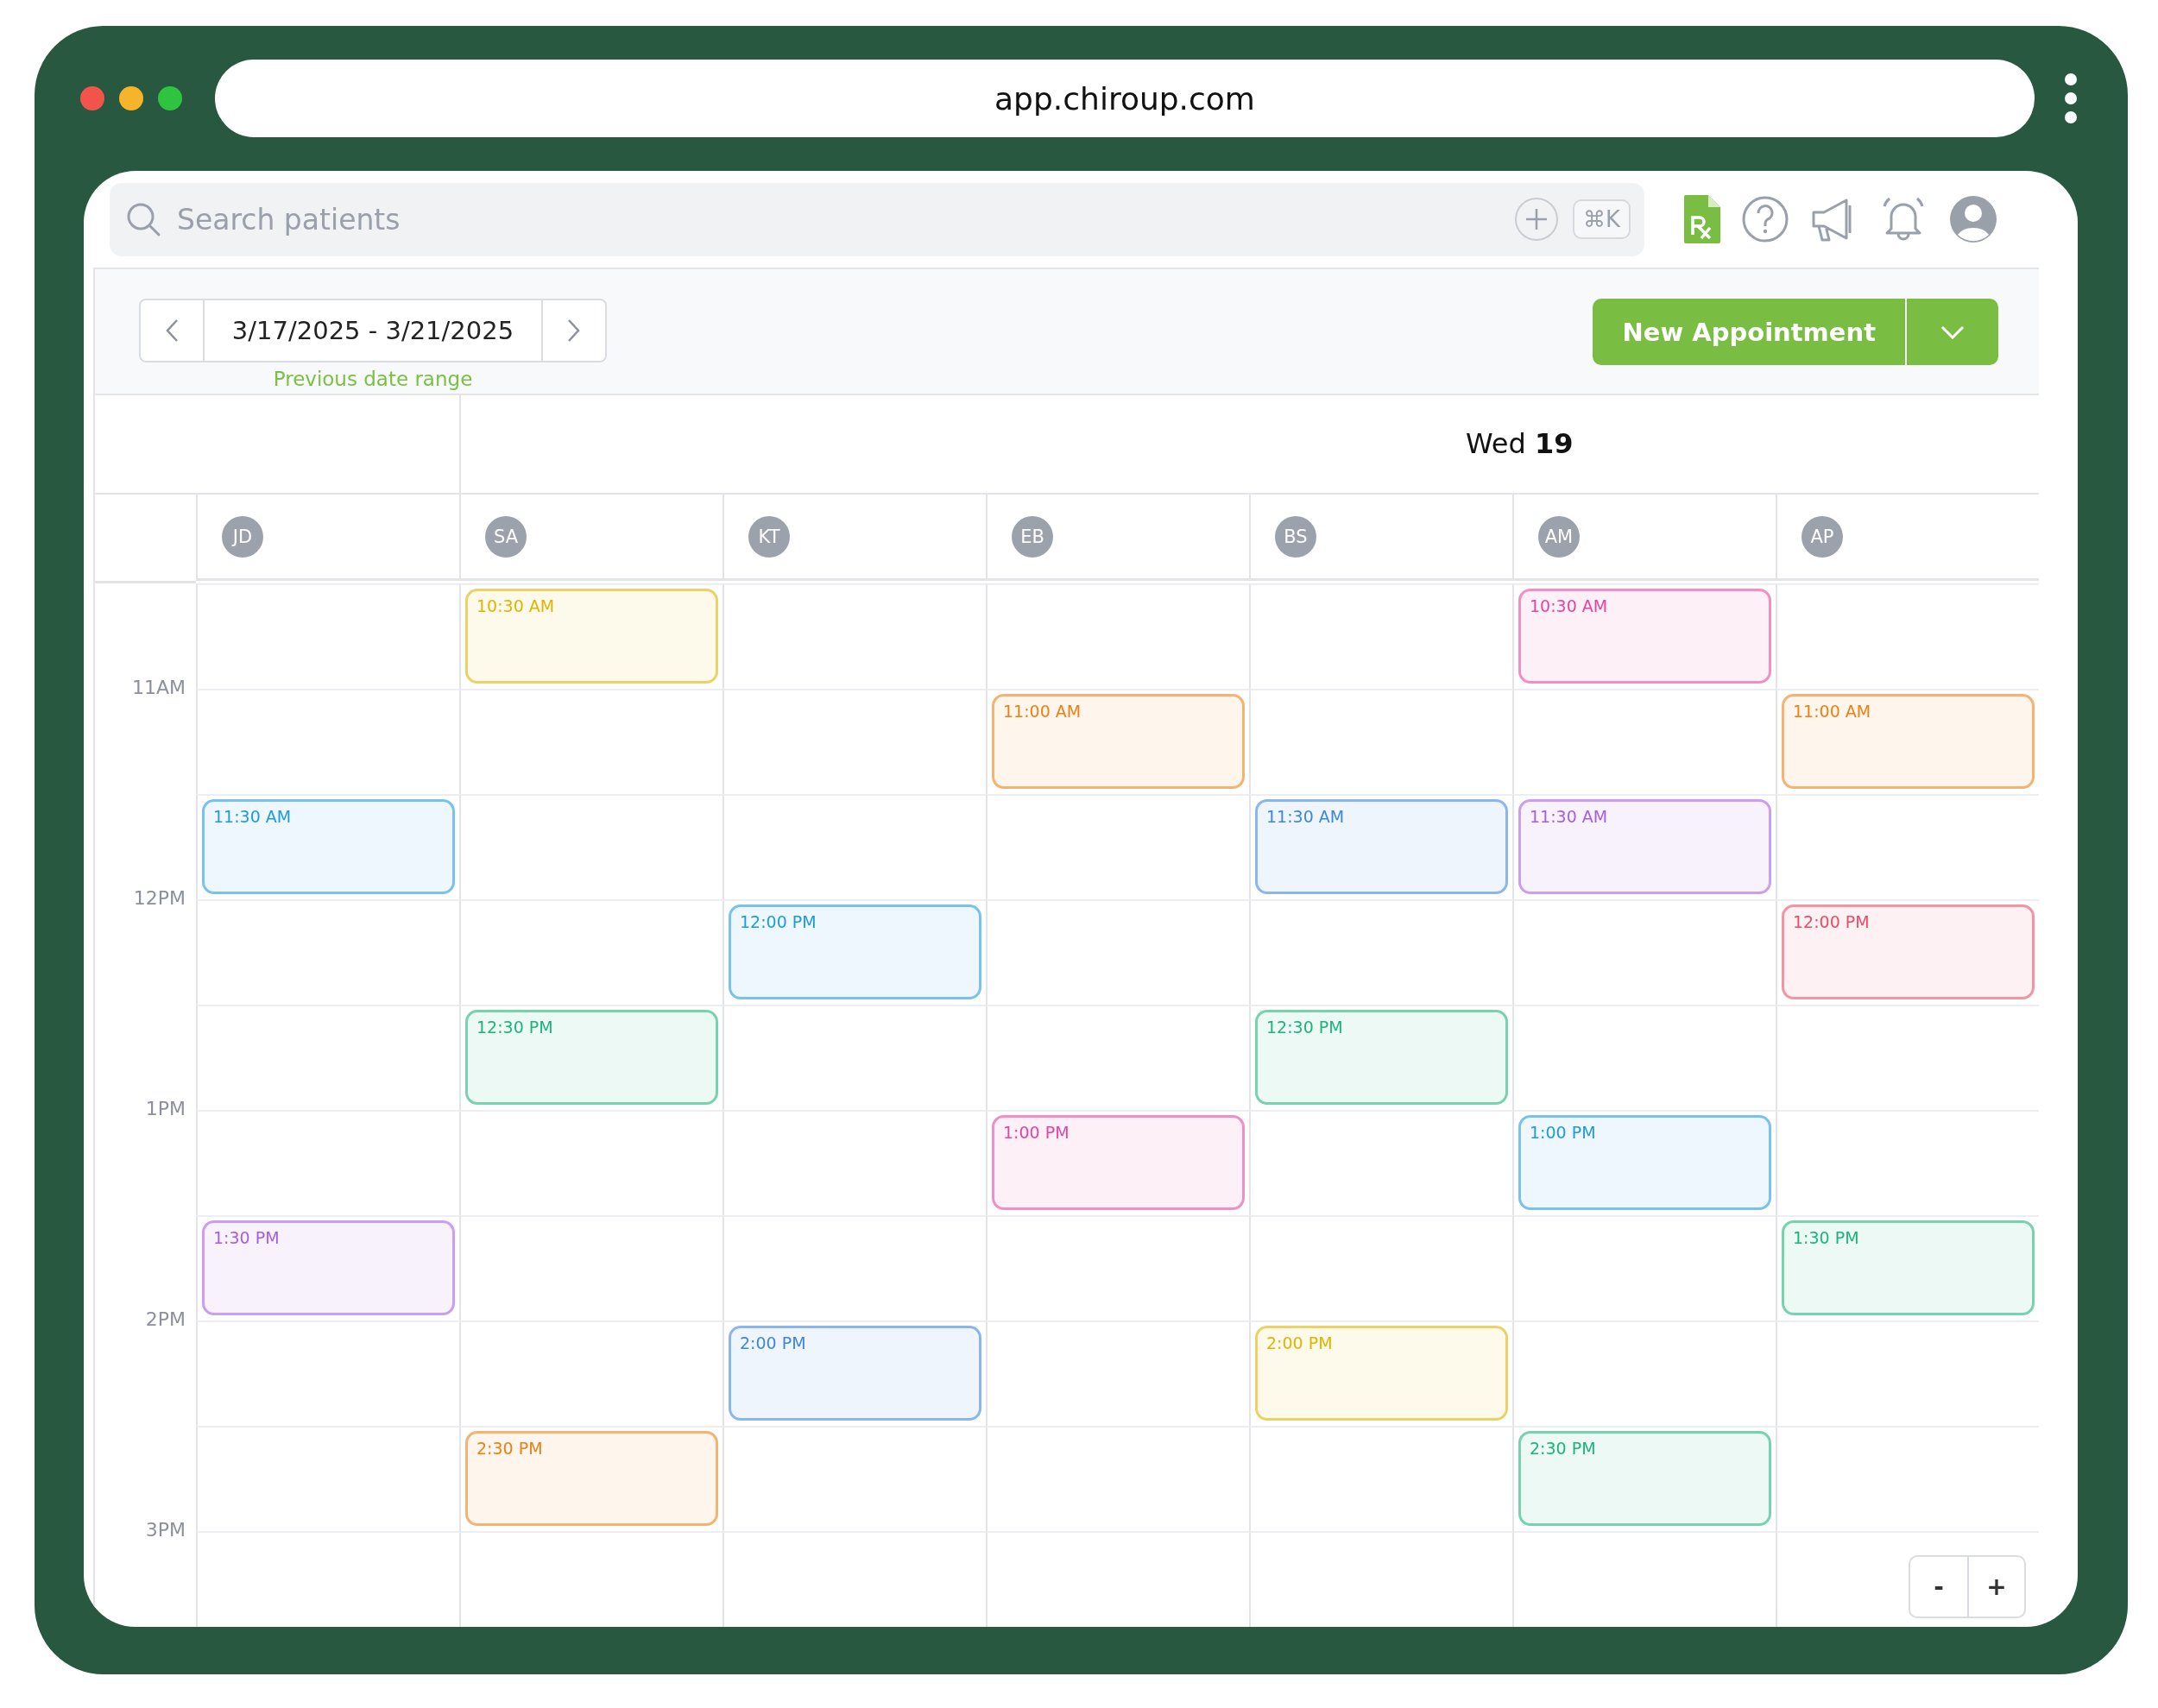  I want to click on plus-circle-icon, so click(1536, 219).